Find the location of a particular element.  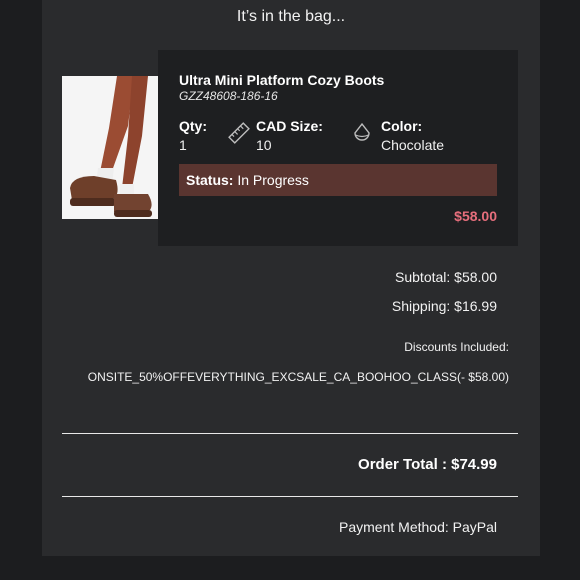

product-sku: GZZ48608-186-16 is located at coordinates (228, 96).